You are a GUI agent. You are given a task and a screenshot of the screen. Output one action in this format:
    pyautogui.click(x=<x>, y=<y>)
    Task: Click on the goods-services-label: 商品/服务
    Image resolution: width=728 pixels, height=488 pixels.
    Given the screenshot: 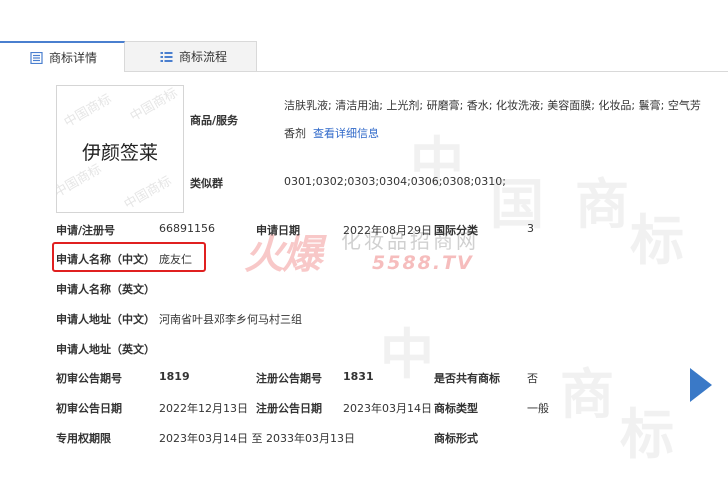 What is the action you would take?
    pyautogui.click(x=214, y=120)
    